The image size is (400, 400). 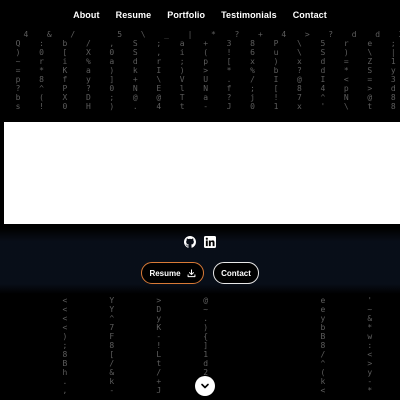 What do you see at coordinates (186, 15) in the screenshot?
I see `nav-portfolio: Portfolio` at bounding box center [186, 15].